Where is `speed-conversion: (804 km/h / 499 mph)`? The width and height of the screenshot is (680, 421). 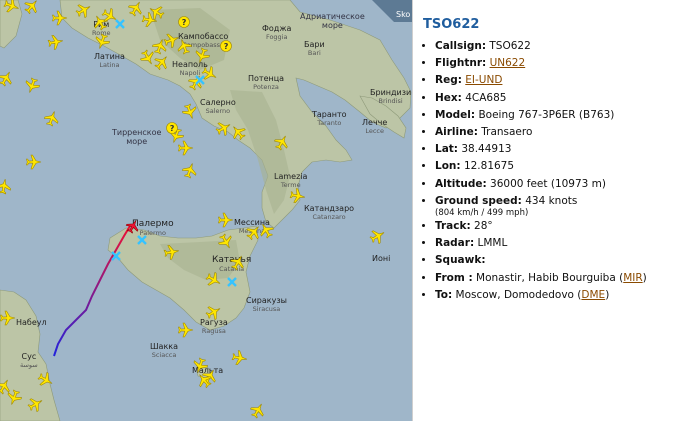
speed-conversion: (804 km/h / 499 mph) is located at coordinates (482, 213).